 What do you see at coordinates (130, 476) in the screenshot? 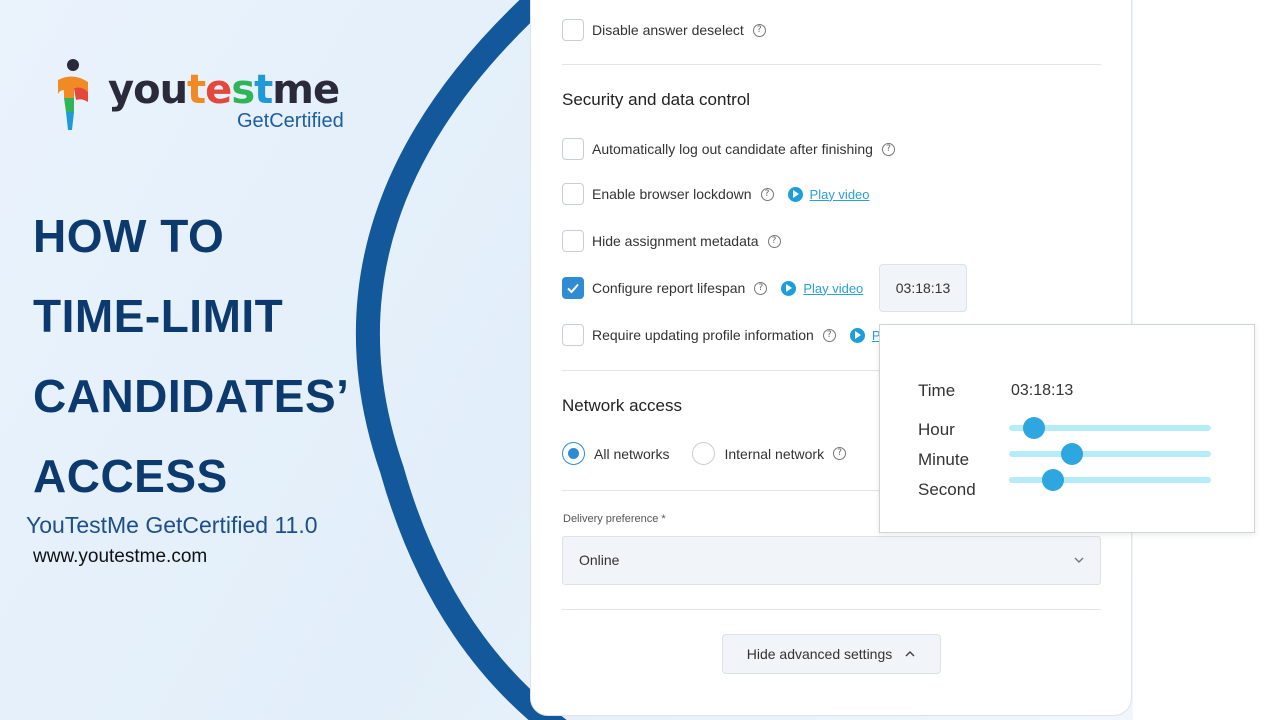
I see `headline-line: ACCESS` at bounding box center [130, 476].